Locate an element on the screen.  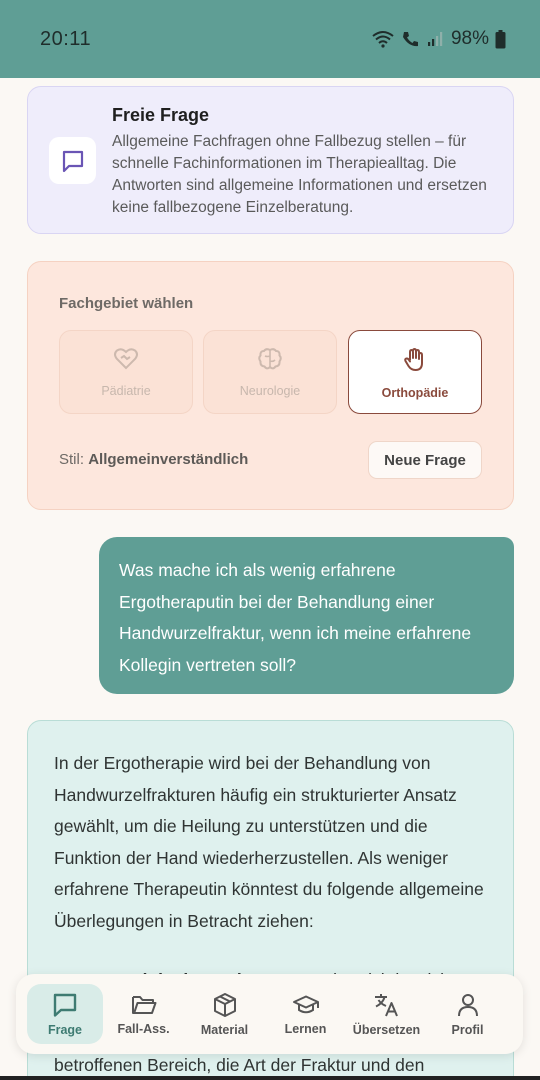
signal-icon is located at coordinates (435, 39).